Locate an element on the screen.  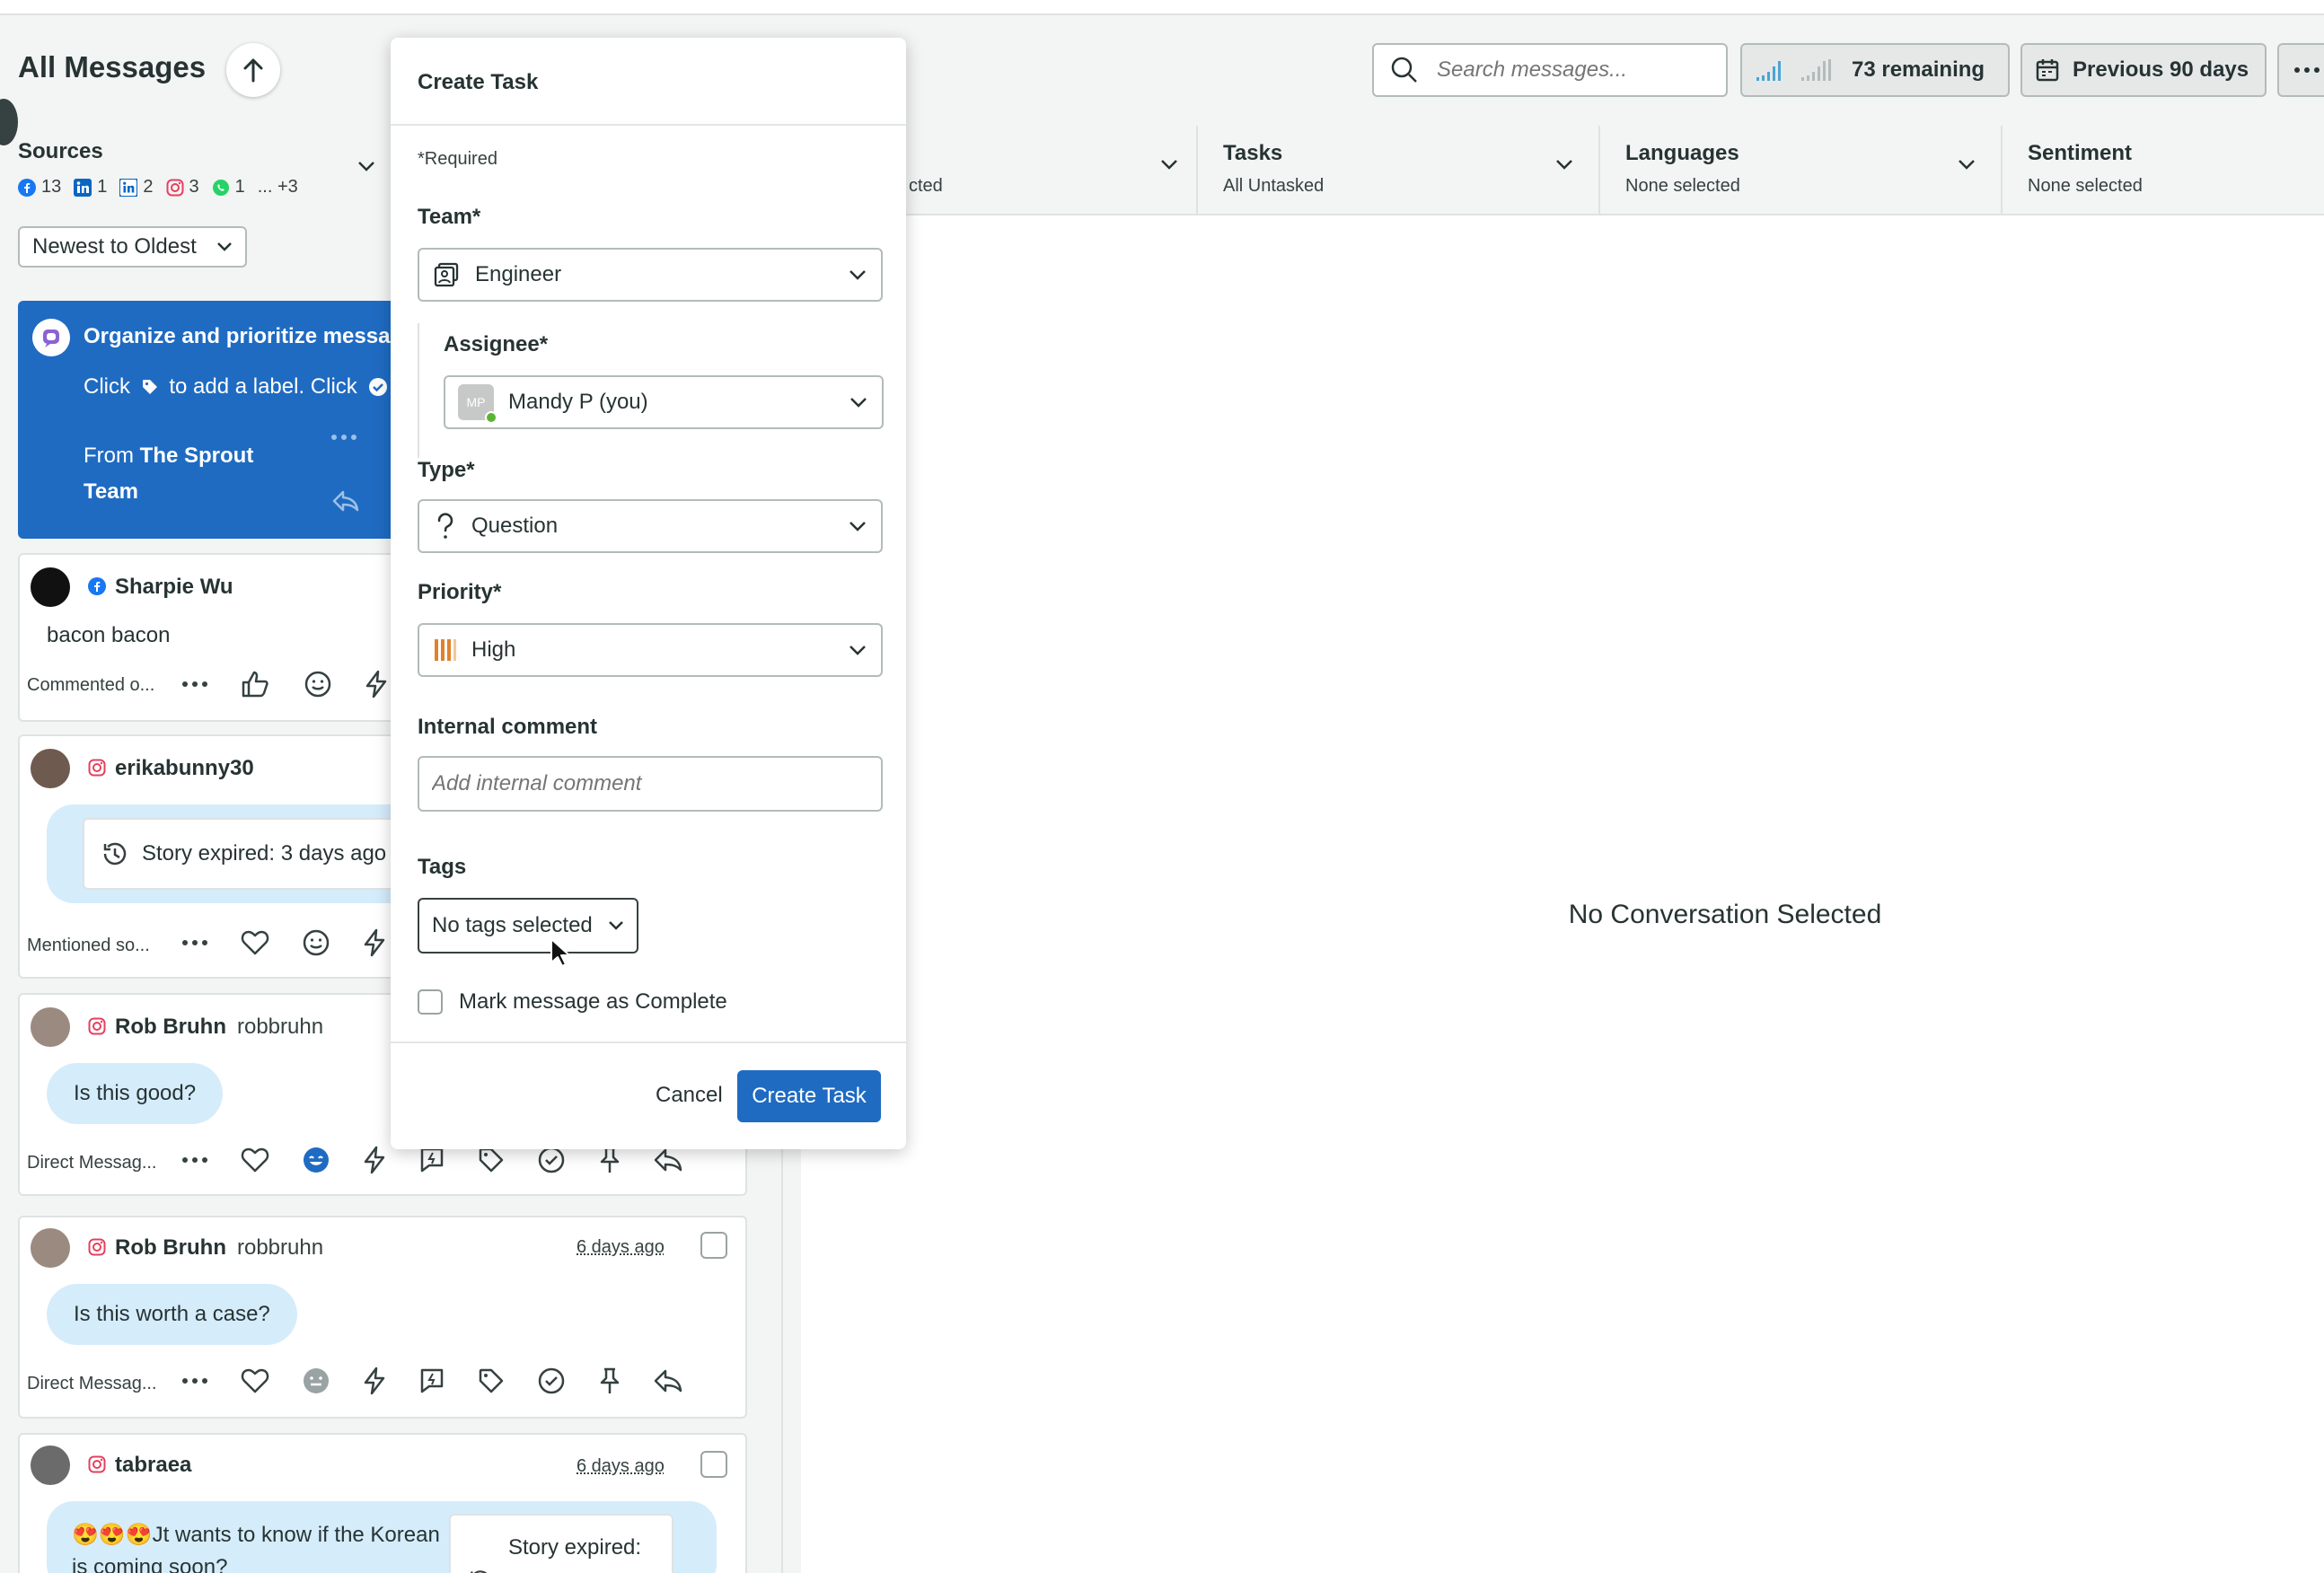
filter-languages: Languages None selected is located at coordinates (1799, 170).